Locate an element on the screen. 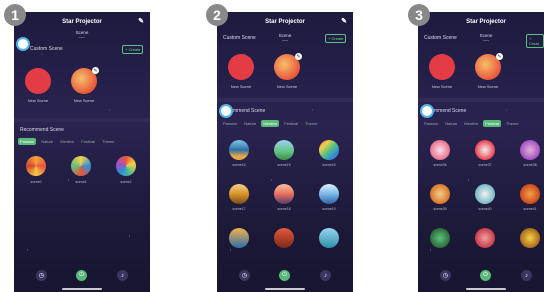  step-badge-2: 2 is located at coordinates (217, 15).